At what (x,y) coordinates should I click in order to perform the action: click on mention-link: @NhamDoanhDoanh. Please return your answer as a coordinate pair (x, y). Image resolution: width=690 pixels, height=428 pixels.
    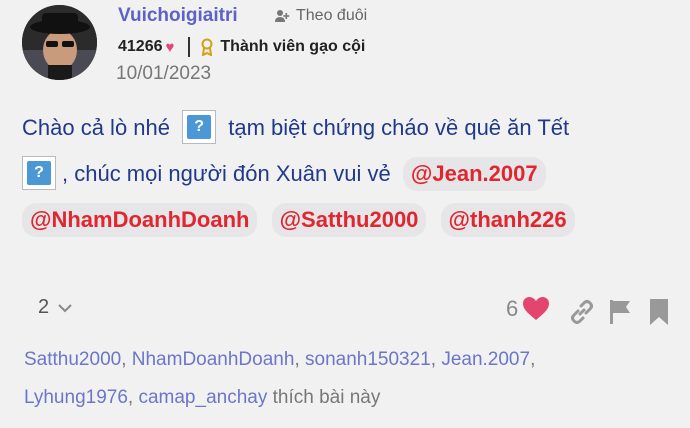
    Looking at the image, I should click on (140, 220).